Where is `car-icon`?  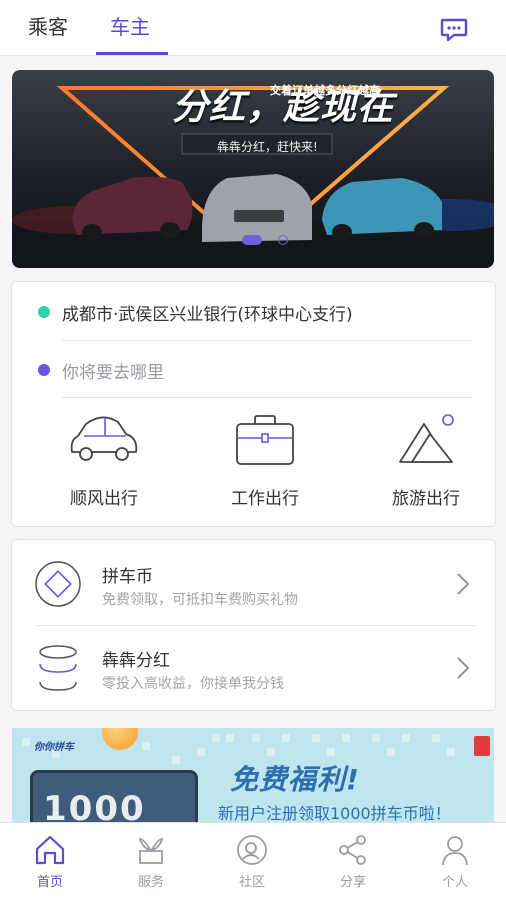
car-icon is located at coordinates (104, 438).